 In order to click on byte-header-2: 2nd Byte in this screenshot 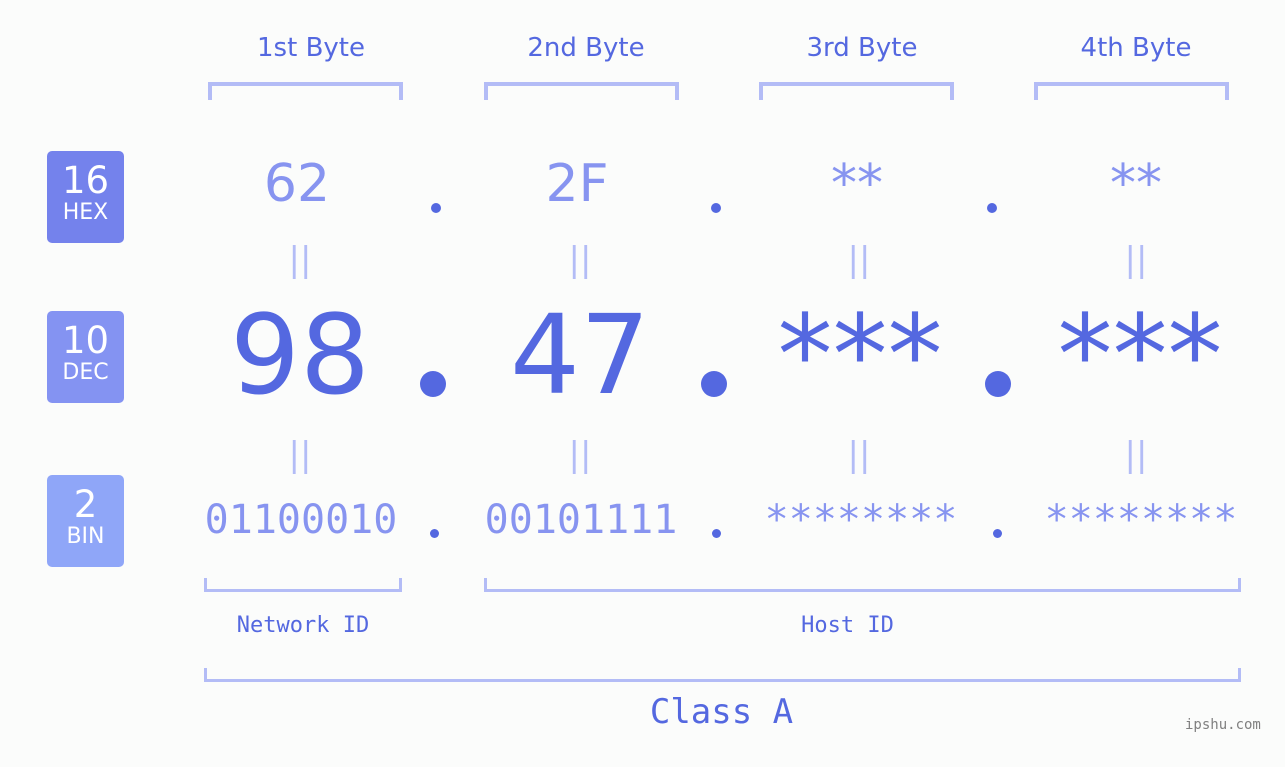, I will do `click(586, 48)`.